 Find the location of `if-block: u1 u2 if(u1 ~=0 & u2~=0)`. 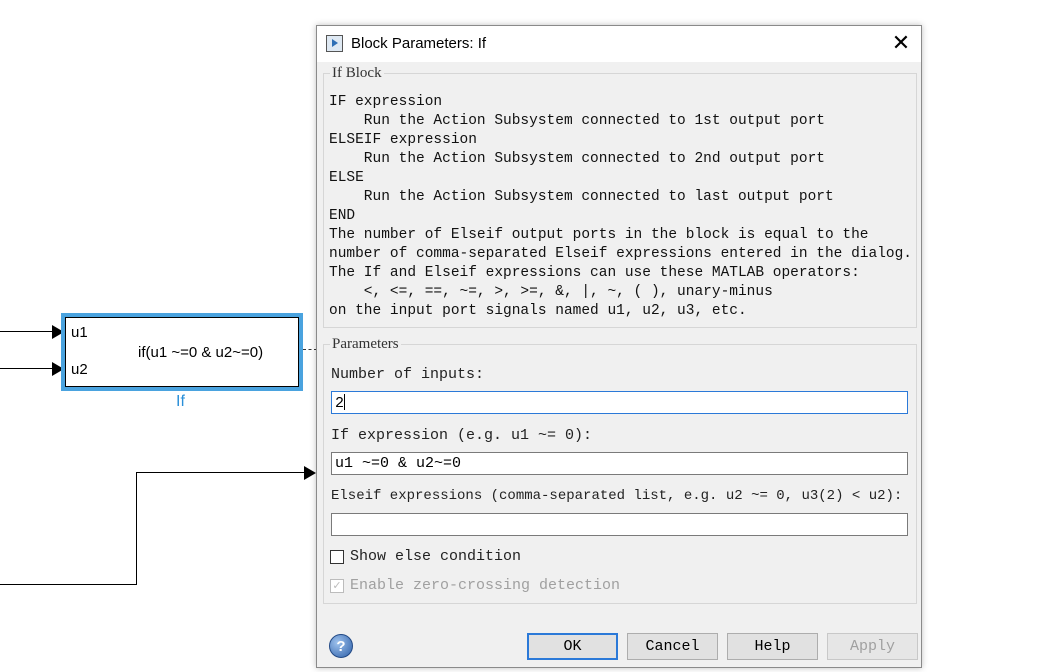

if-block: u1 u2 if(u1 ~=0 & u2~=0) is located at coordinates (182, 352).